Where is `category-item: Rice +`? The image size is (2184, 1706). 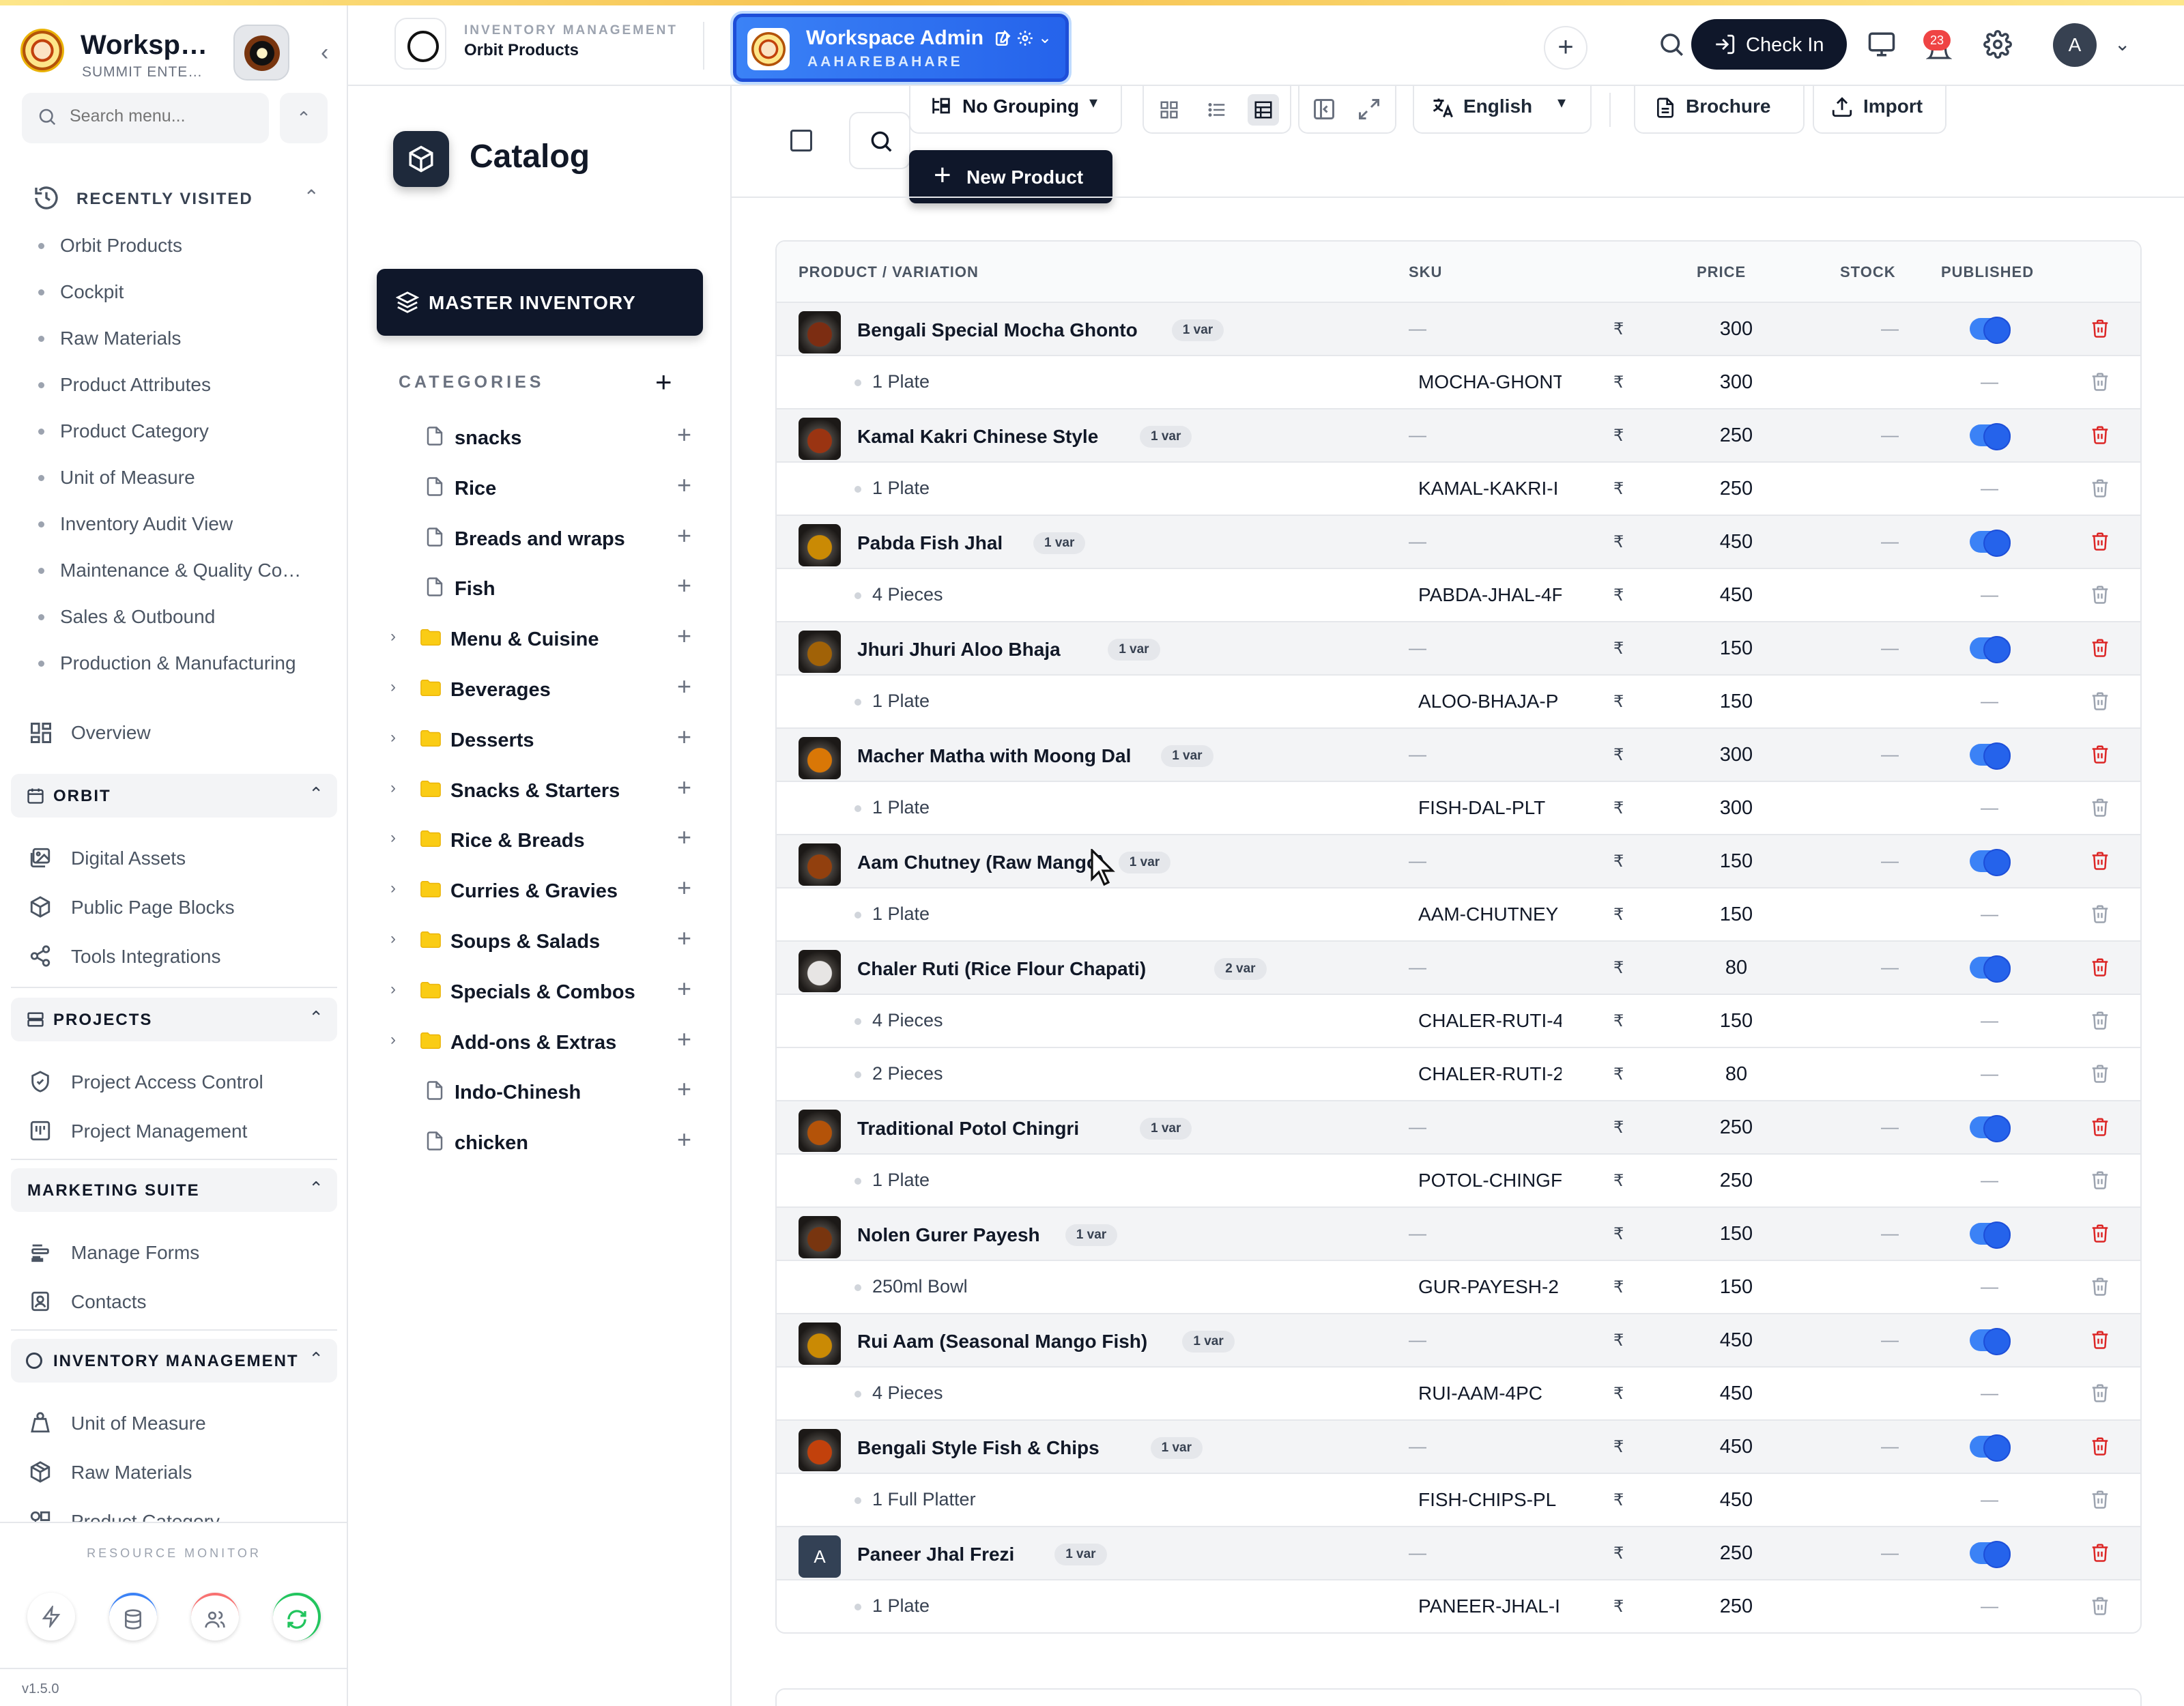
category-item: Rice + is located at coordinates (547, 487).